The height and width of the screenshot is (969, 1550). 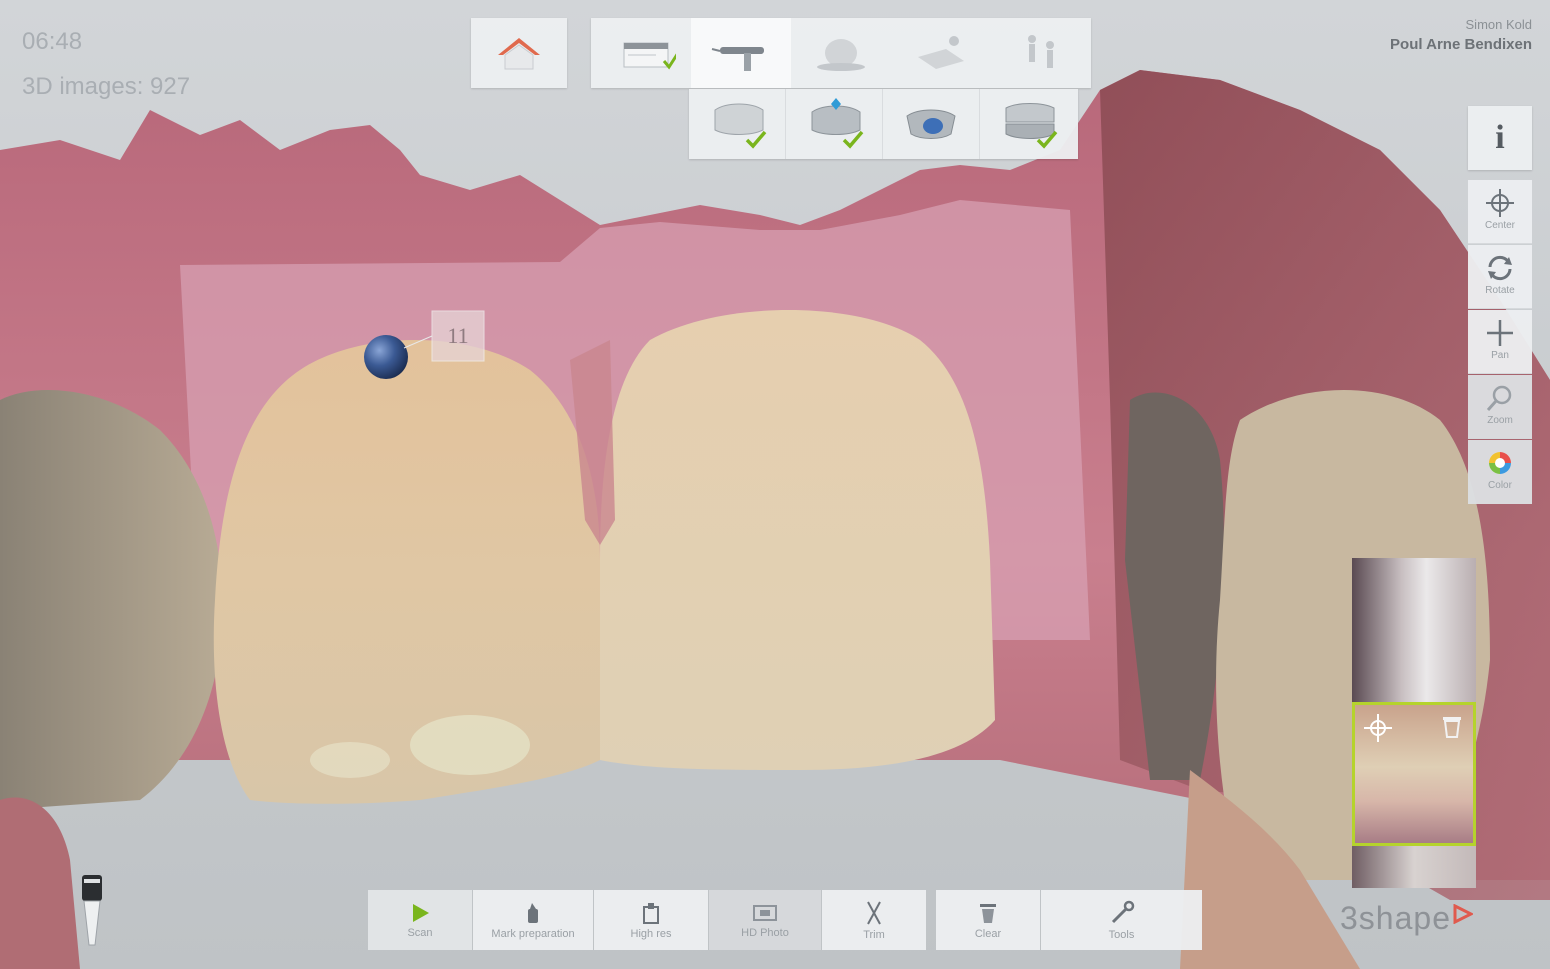 What do you see at coordinates (737, 59) in the screenshot?
I see `scanner-icon` at bounding box center [737, 59].